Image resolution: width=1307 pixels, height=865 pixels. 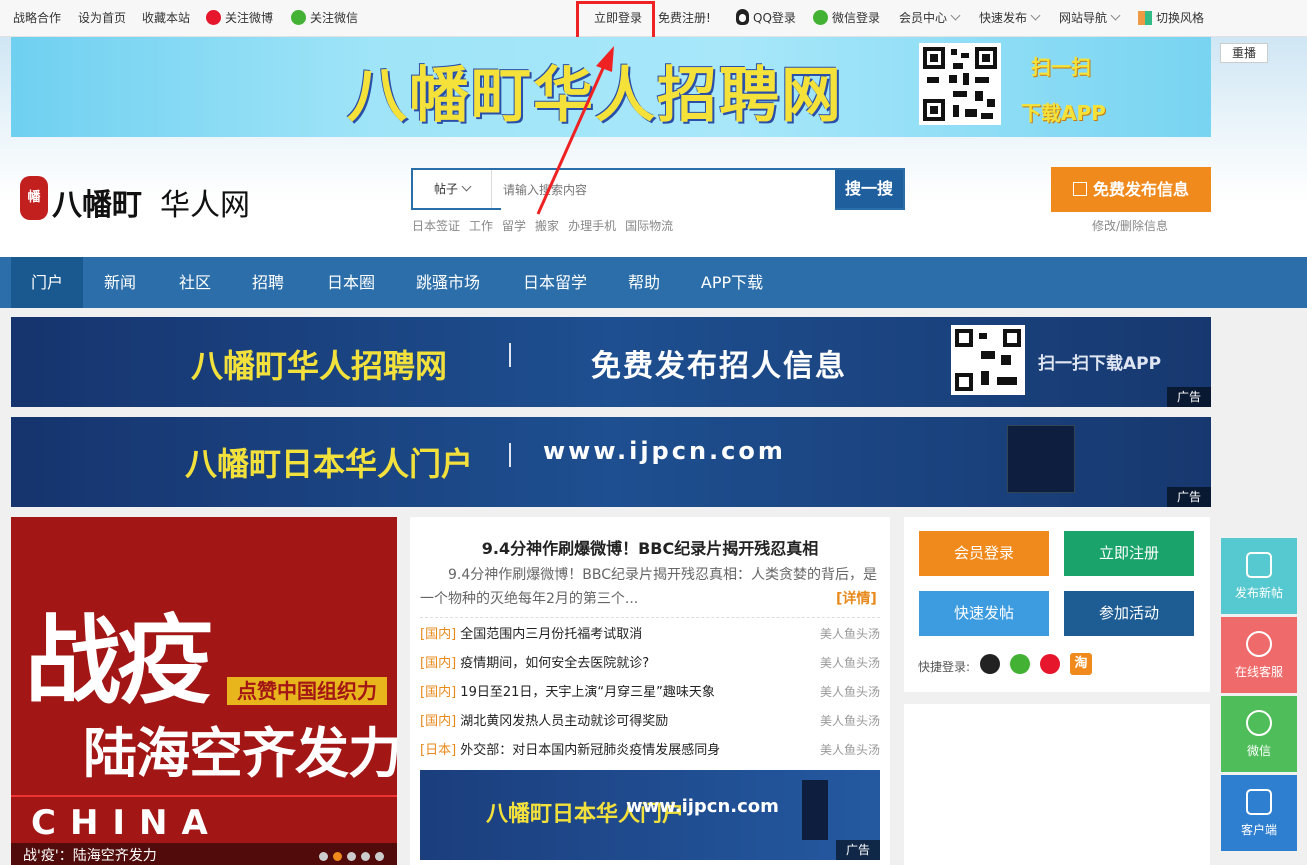 I want to click on nav-item-flea-market: 跳骚市场, so click(x=448, y=282).